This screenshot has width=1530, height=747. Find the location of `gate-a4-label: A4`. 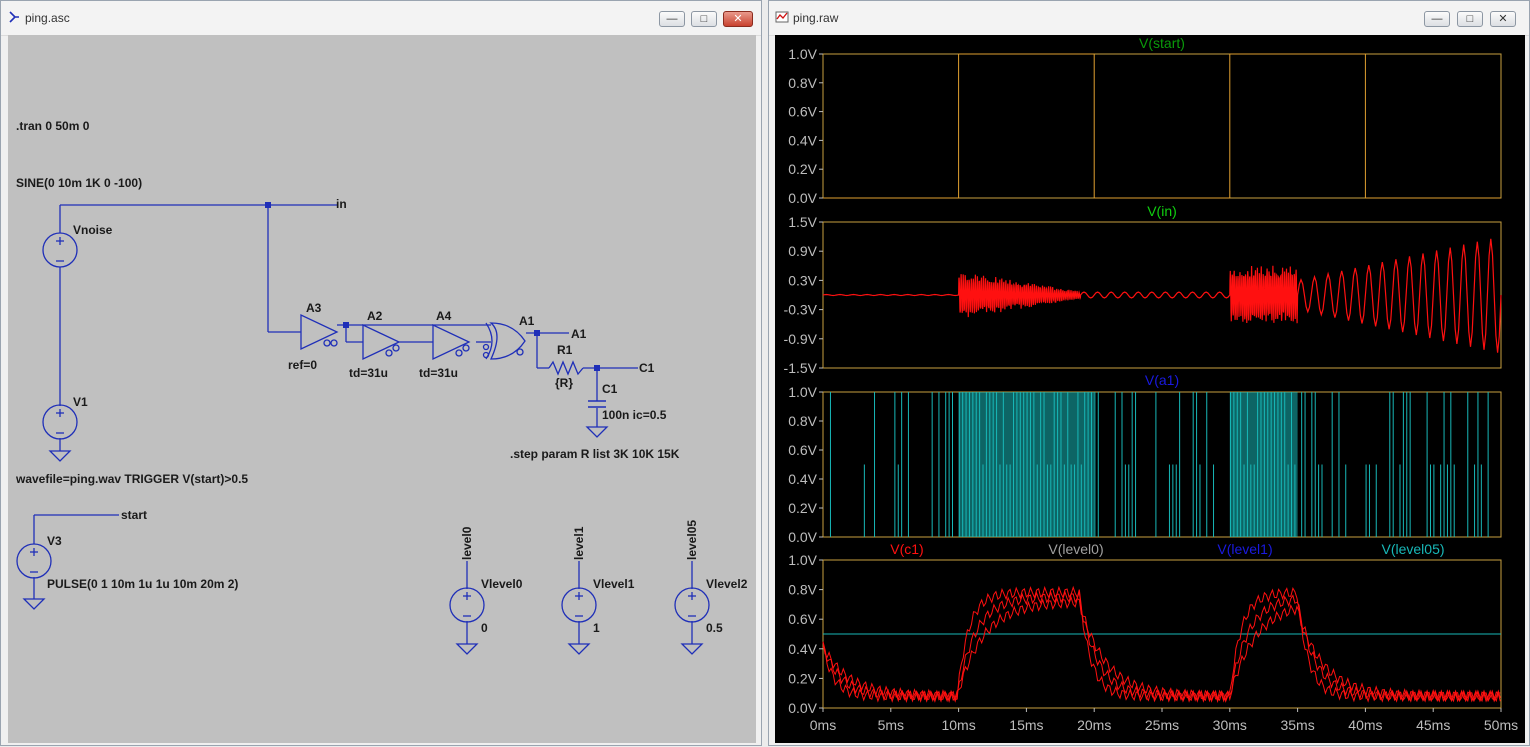

gate-a4-label: A4 is located at coordinates (444, 316).